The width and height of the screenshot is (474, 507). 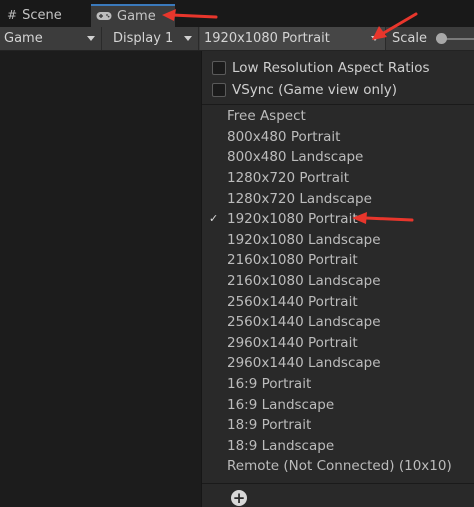 I want to click on menu-item-label: 2560x1440 Landscape, so click(x=304, y=322).